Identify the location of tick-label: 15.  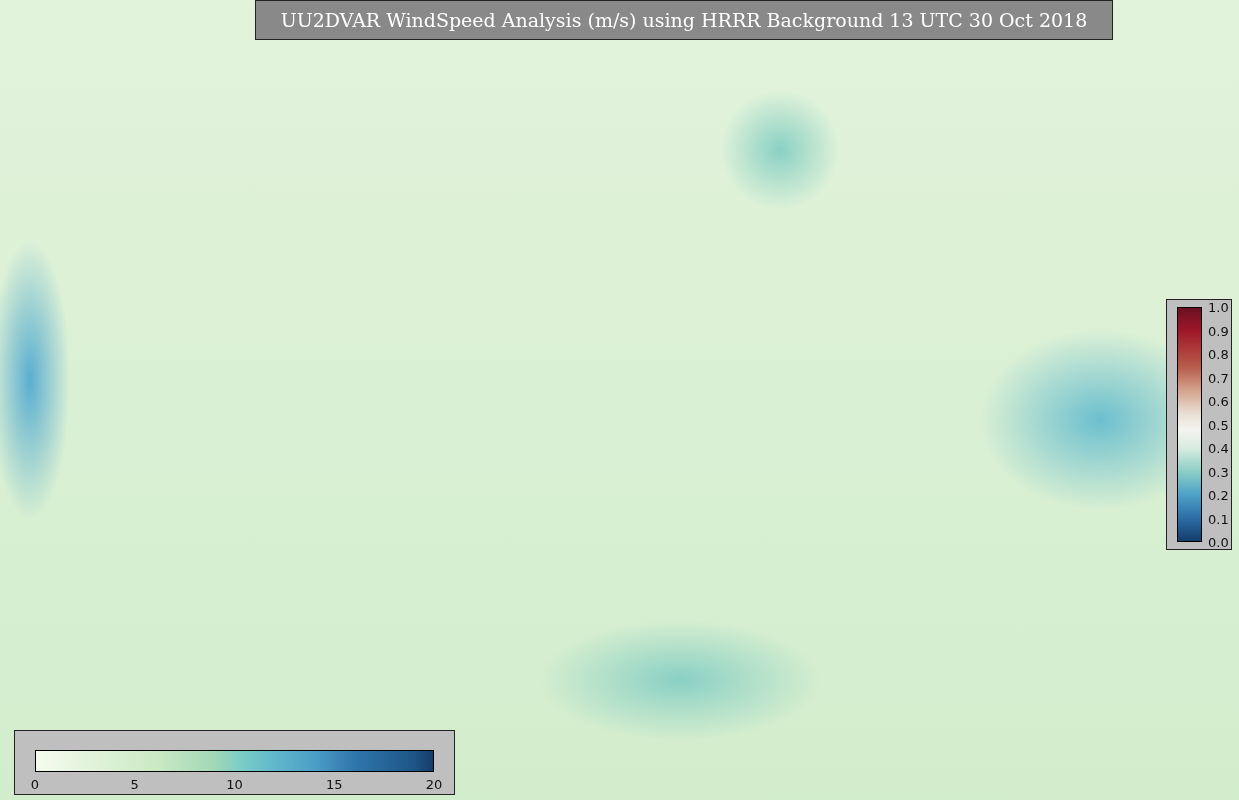
(334, 784).